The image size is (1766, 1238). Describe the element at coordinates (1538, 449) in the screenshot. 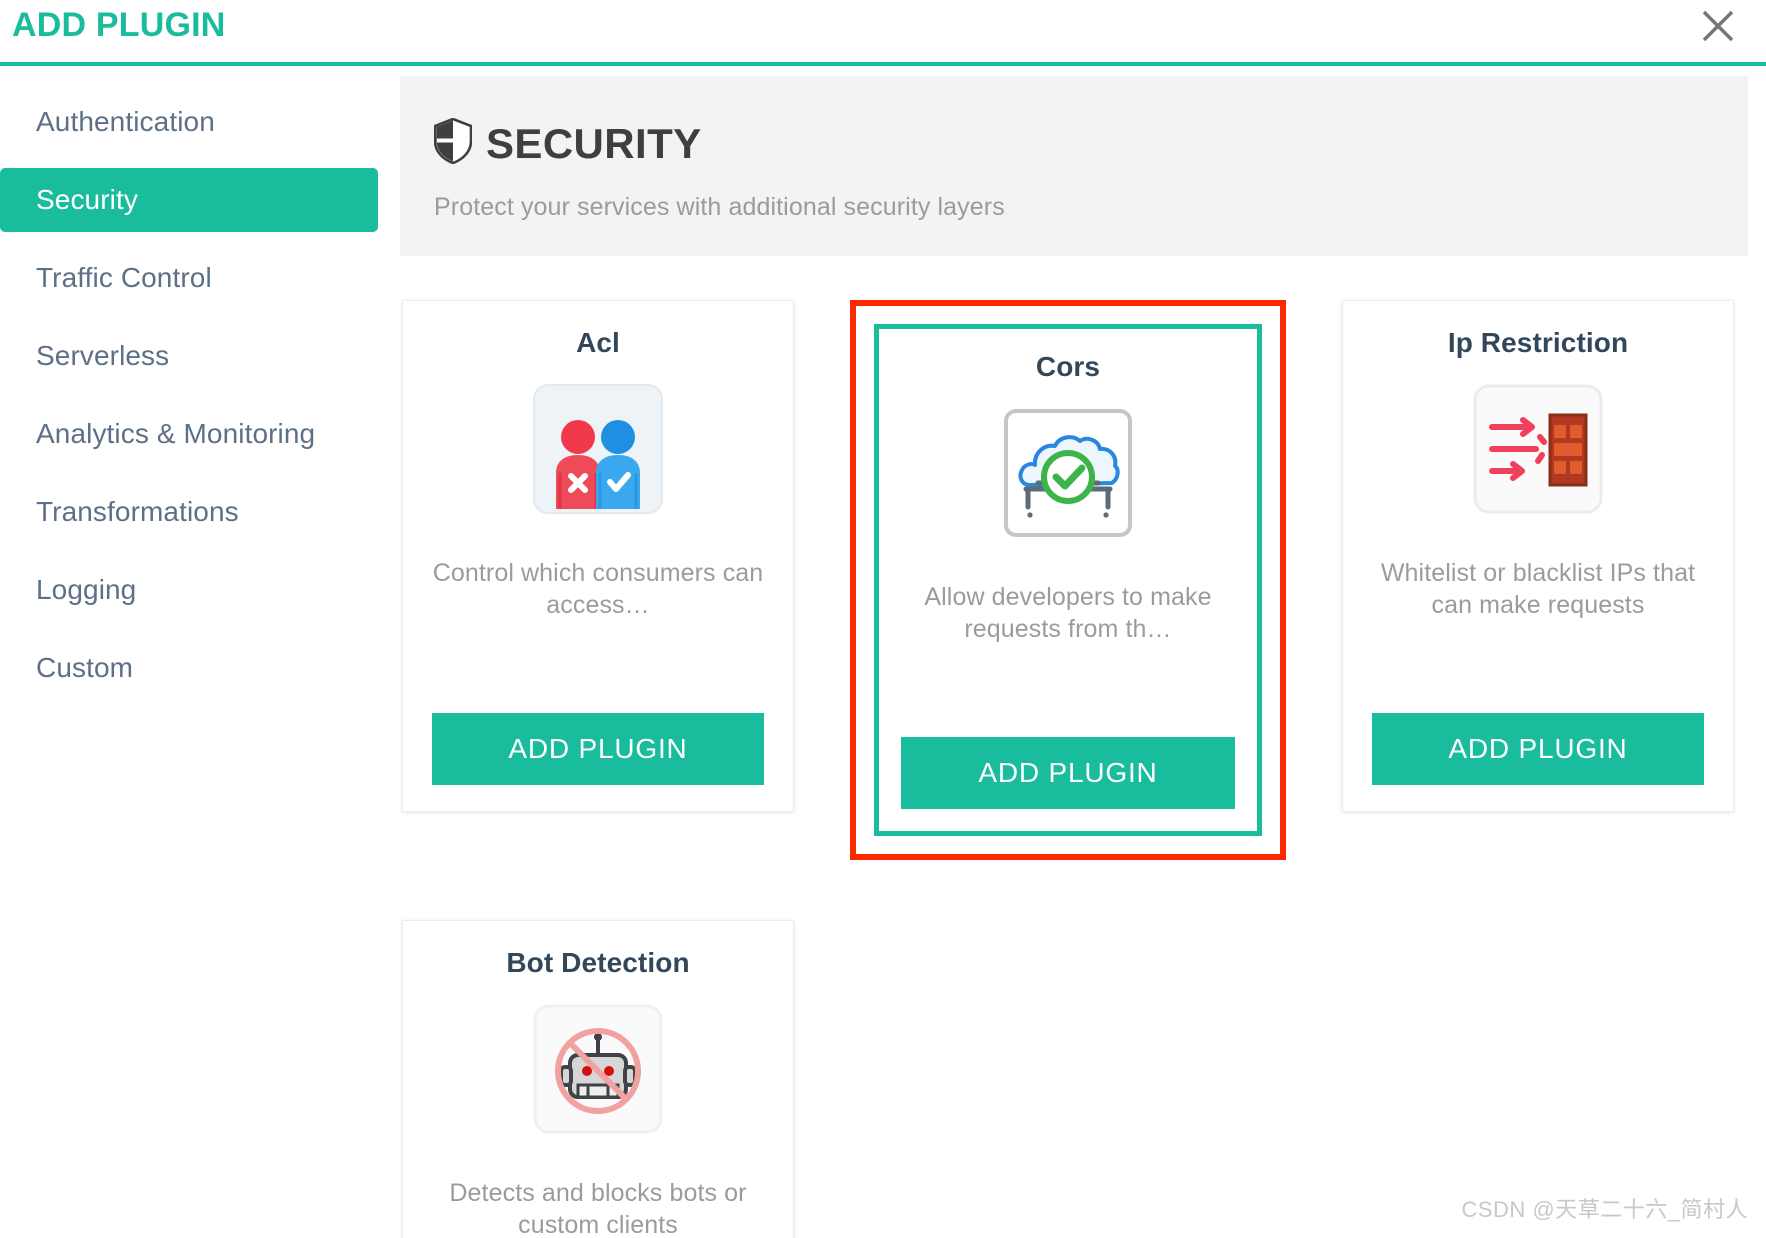

I see `firewall-arrows-icon` at that location.